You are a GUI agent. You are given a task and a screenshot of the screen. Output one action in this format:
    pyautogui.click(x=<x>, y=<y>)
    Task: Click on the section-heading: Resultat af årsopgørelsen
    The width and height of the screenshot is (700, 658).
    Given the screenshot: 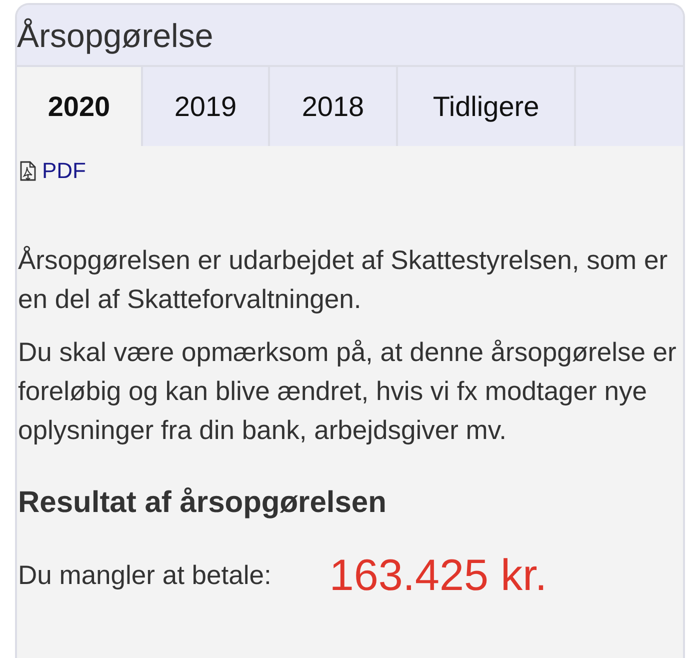 What is the action you would take?
    pyautogui.click(x=203, y=502)
    